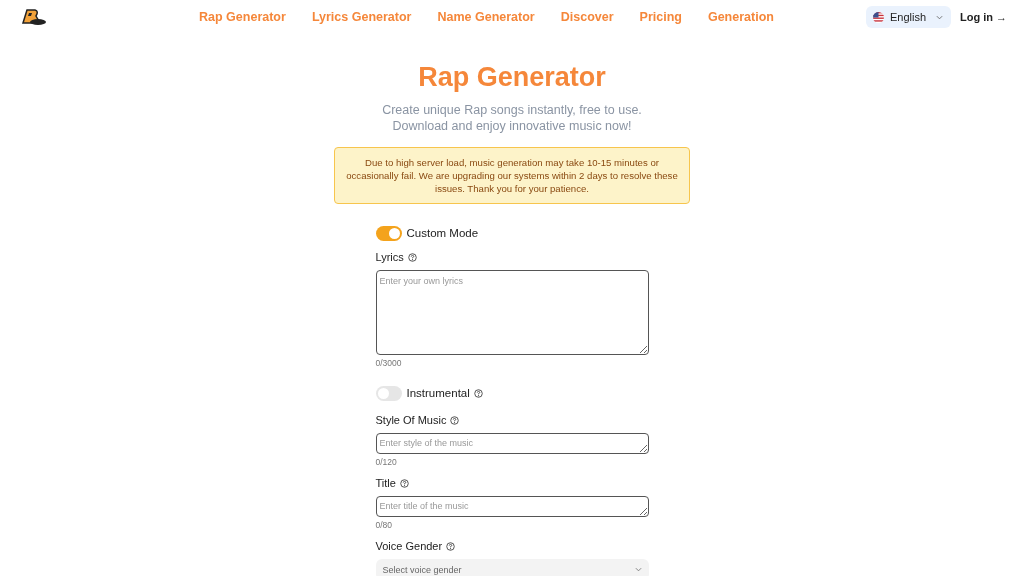 This screenshot has height=576, width=1024. I want to click on input-field: Enter style of the music, so click(512, 443).